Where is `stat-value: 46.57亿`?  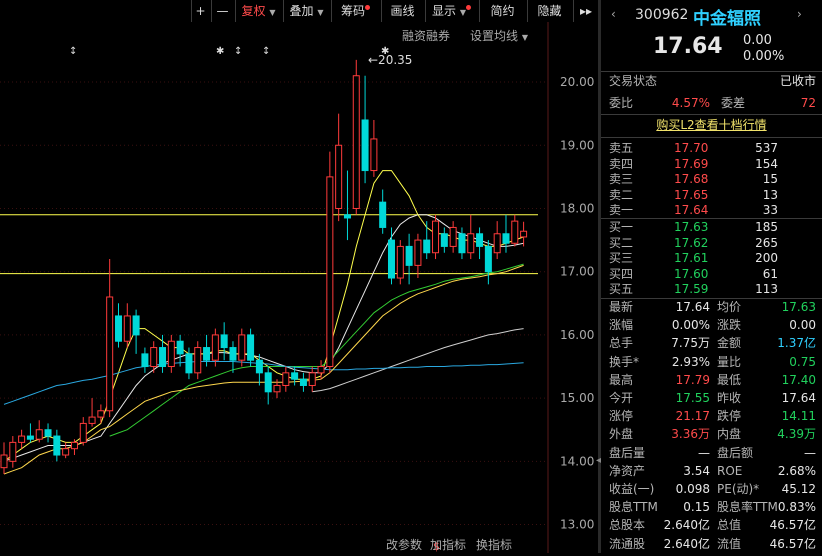
stat-value: 46.57亿 is located at coordinates (792, 543).